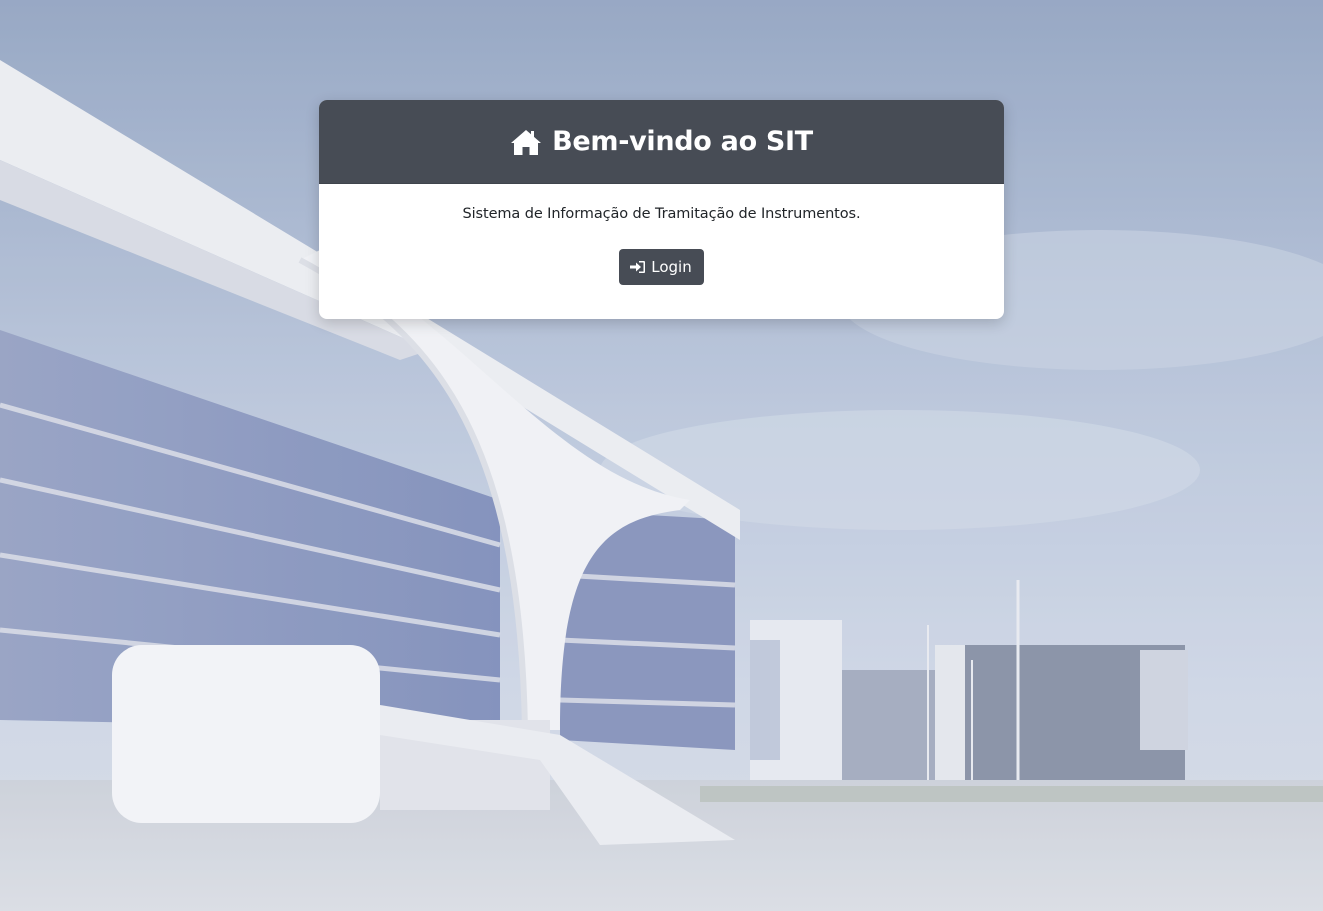 This screenshot has height=911, width=1323. I want to click on card-header: Bem-vindo ao SIT, so click(661, 142).